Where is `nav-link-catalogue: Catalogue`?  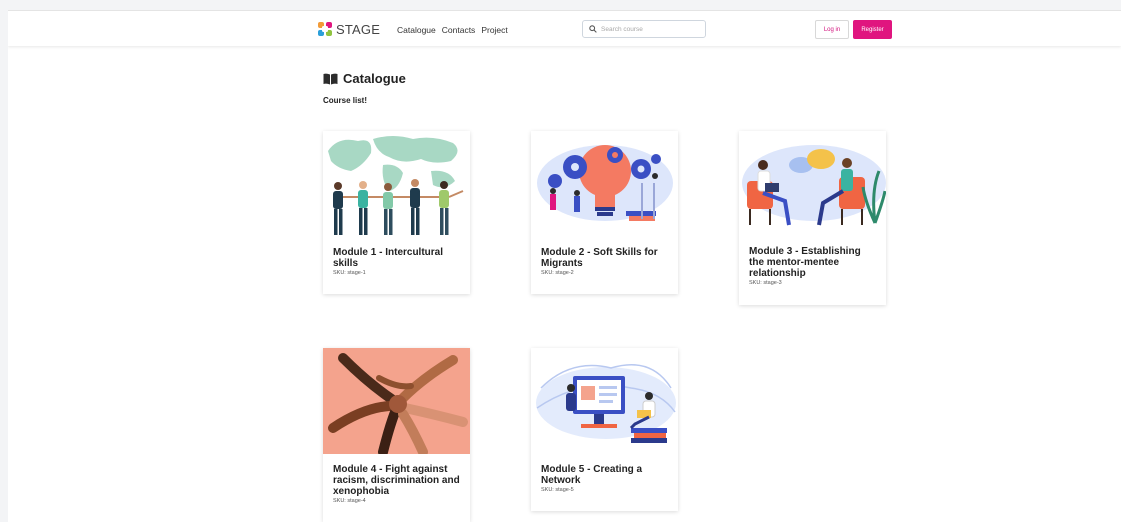
nav-link-catalogue: Catalogue is located at coordinates (416, 30).